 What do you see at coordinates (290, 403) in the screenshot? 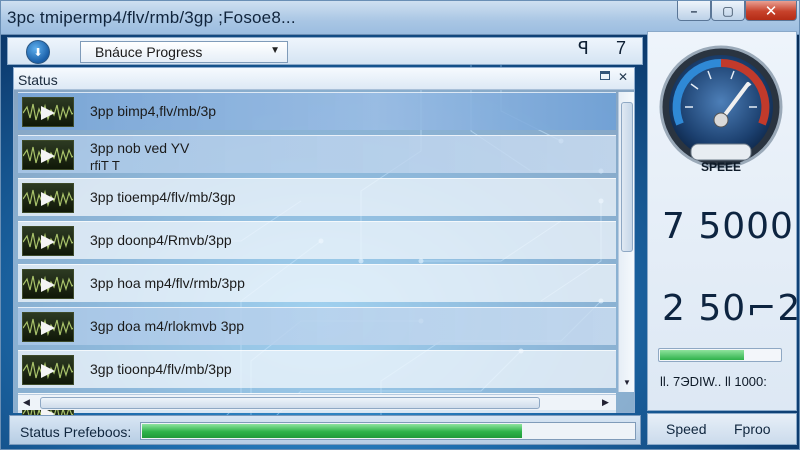
I see `horizontal-scroll-thumb` at bounding box center [290, 403].